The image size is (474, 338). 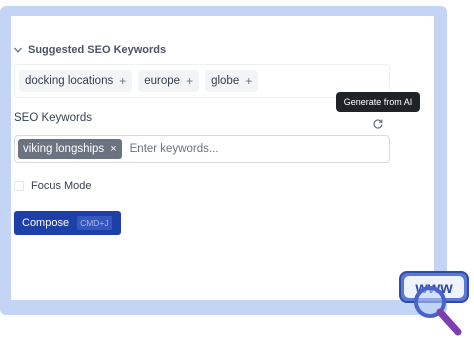 I want to click on refresh-icon, so click(x=378, y=124).